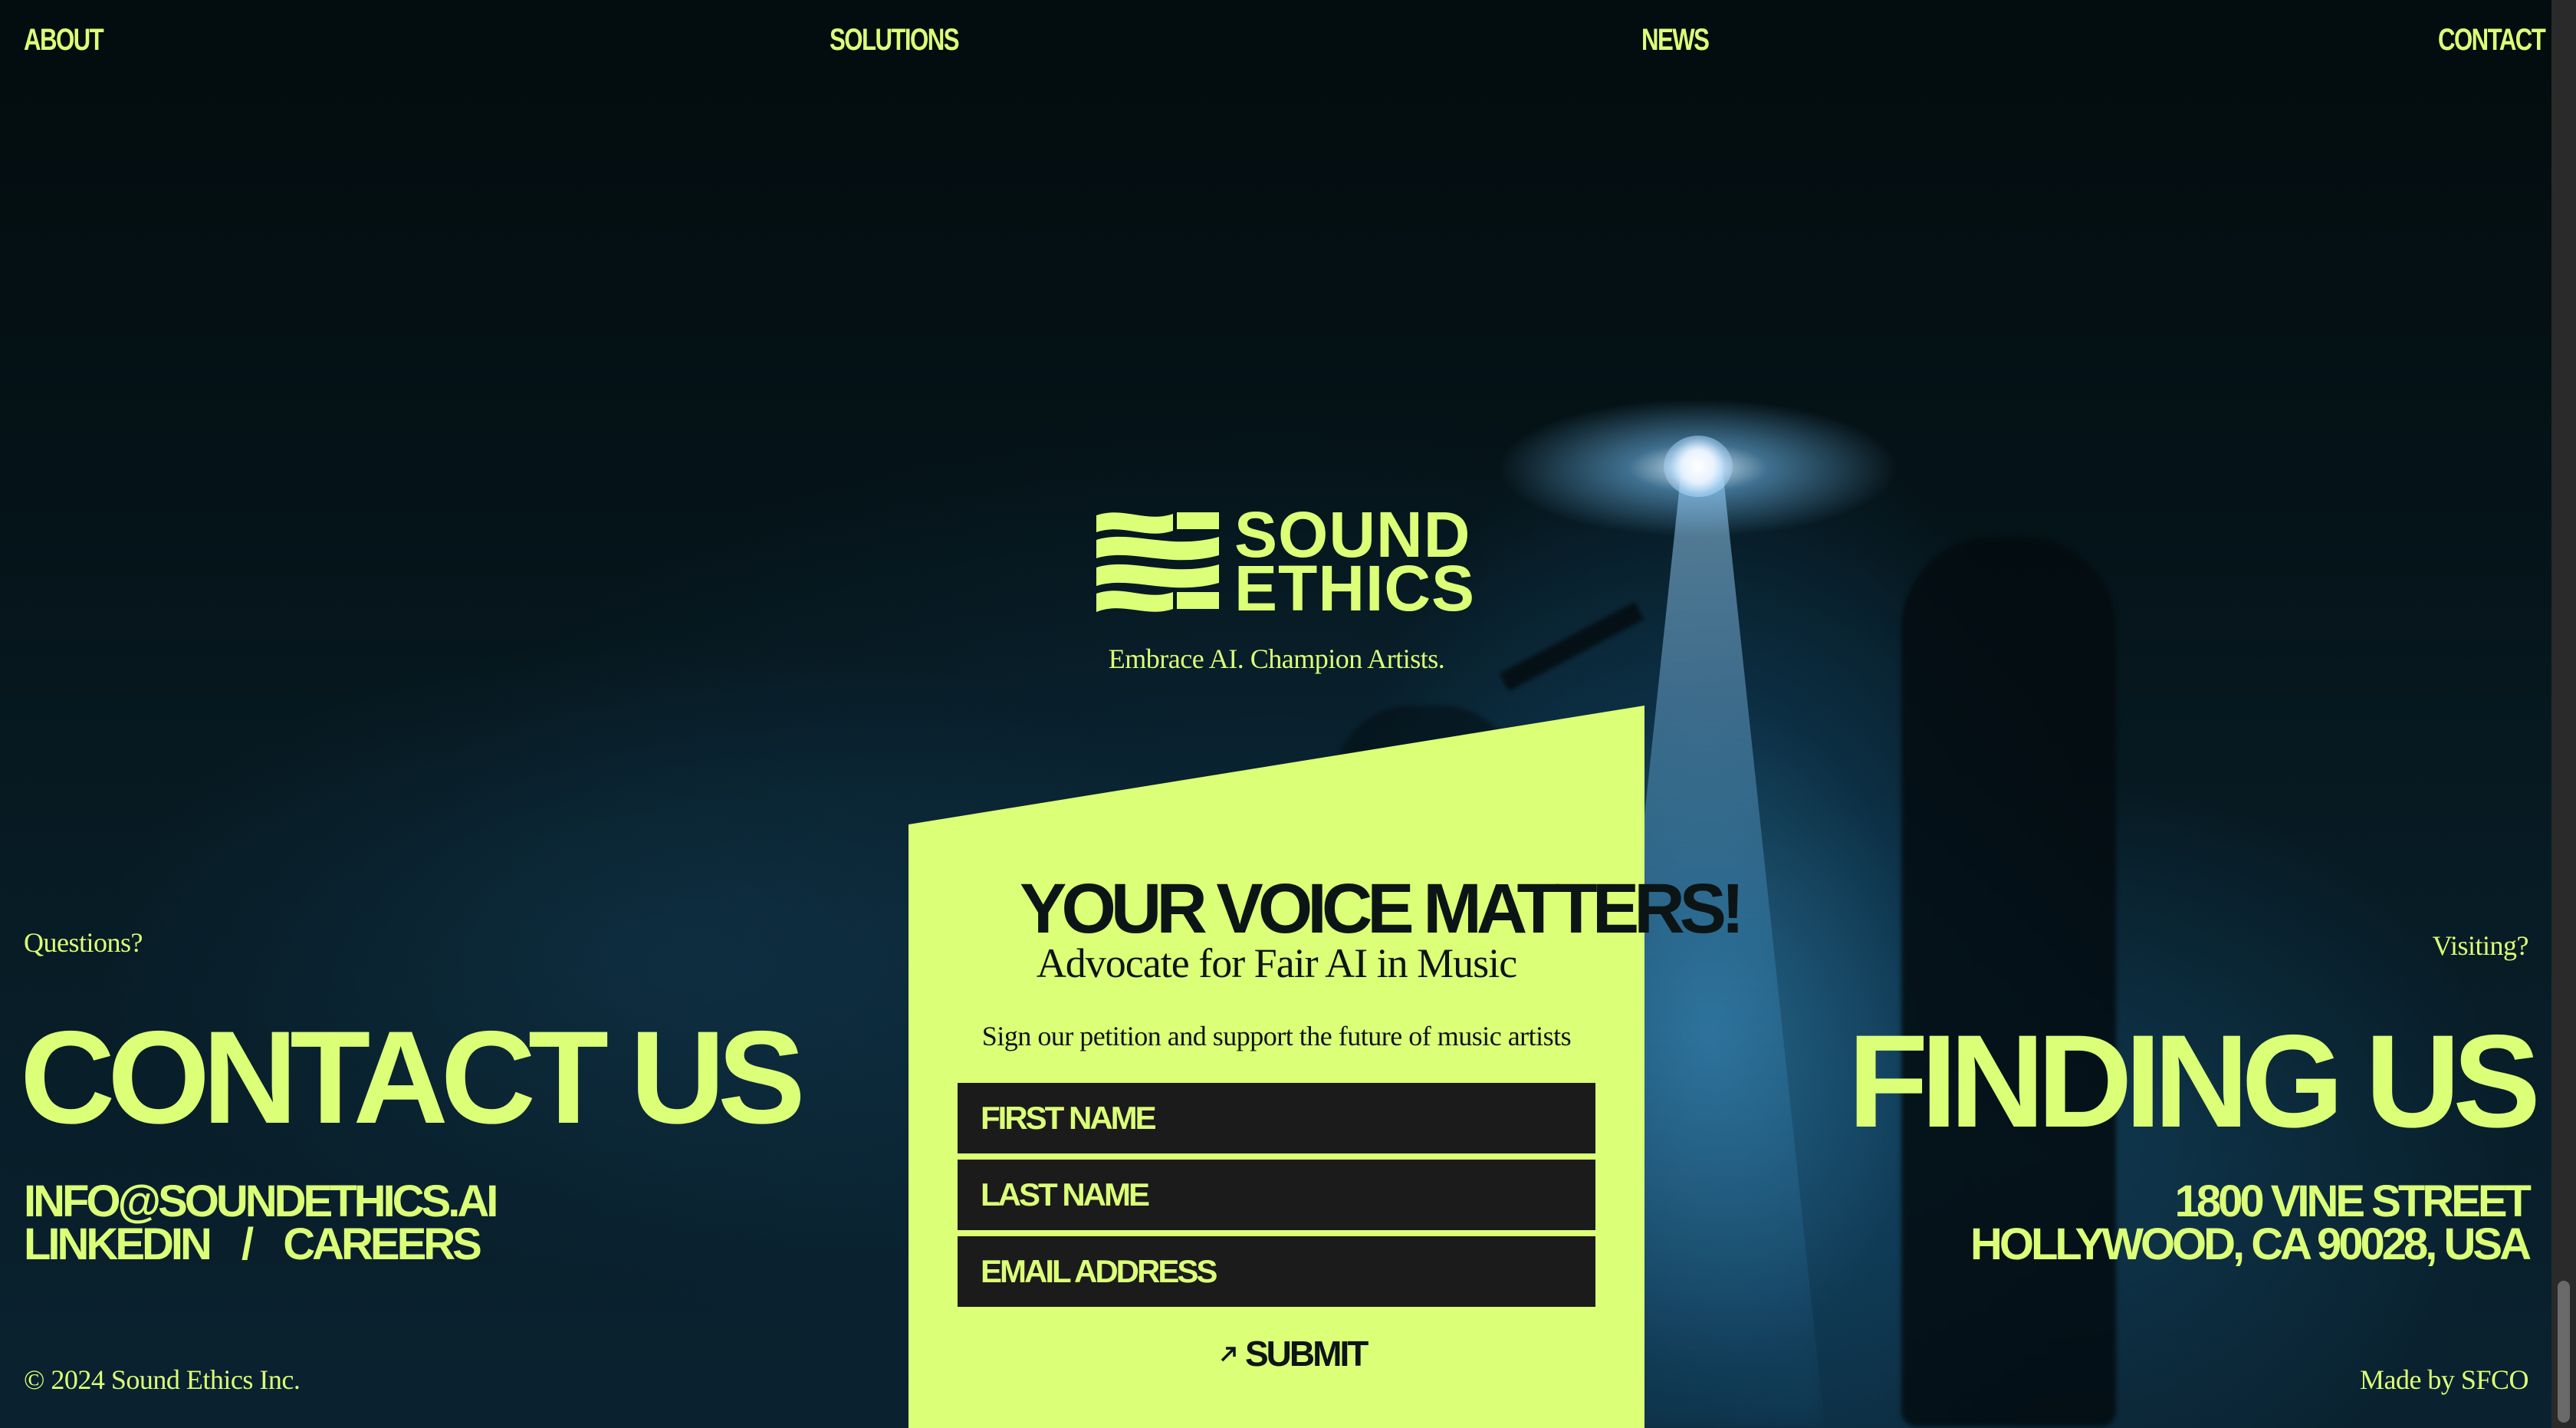 The width and height of the screenshot is (2576, 1428). What do you see at coordinates (2563, 714) in the screenshot?
I see `page-scrollbar` at bounding box center [2563, 714].